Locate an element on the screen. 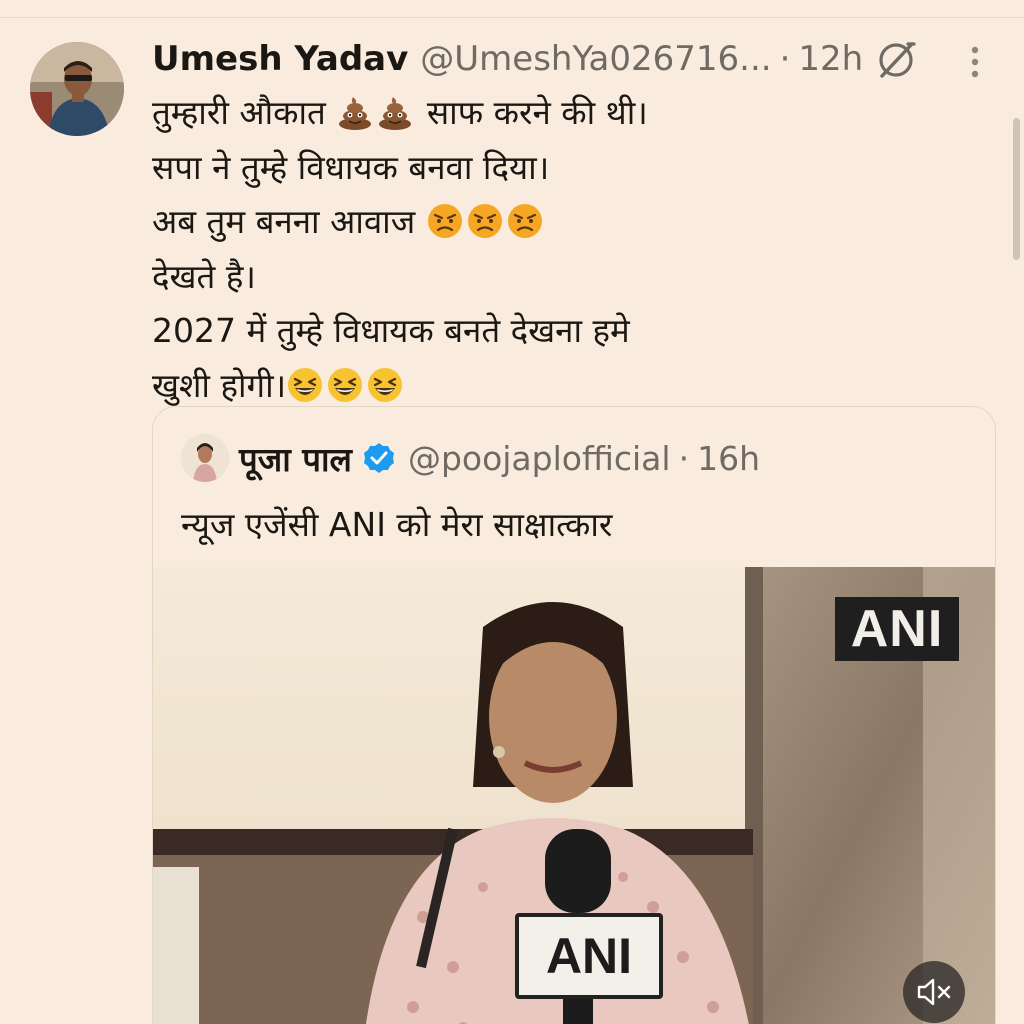 Image resolution: width=1024 pixels, height=1024 pixels. quoted-post-text: न्यूज एजेंसी ANI को मेरा साक्षात्कार is located at coordinates (397, 524).